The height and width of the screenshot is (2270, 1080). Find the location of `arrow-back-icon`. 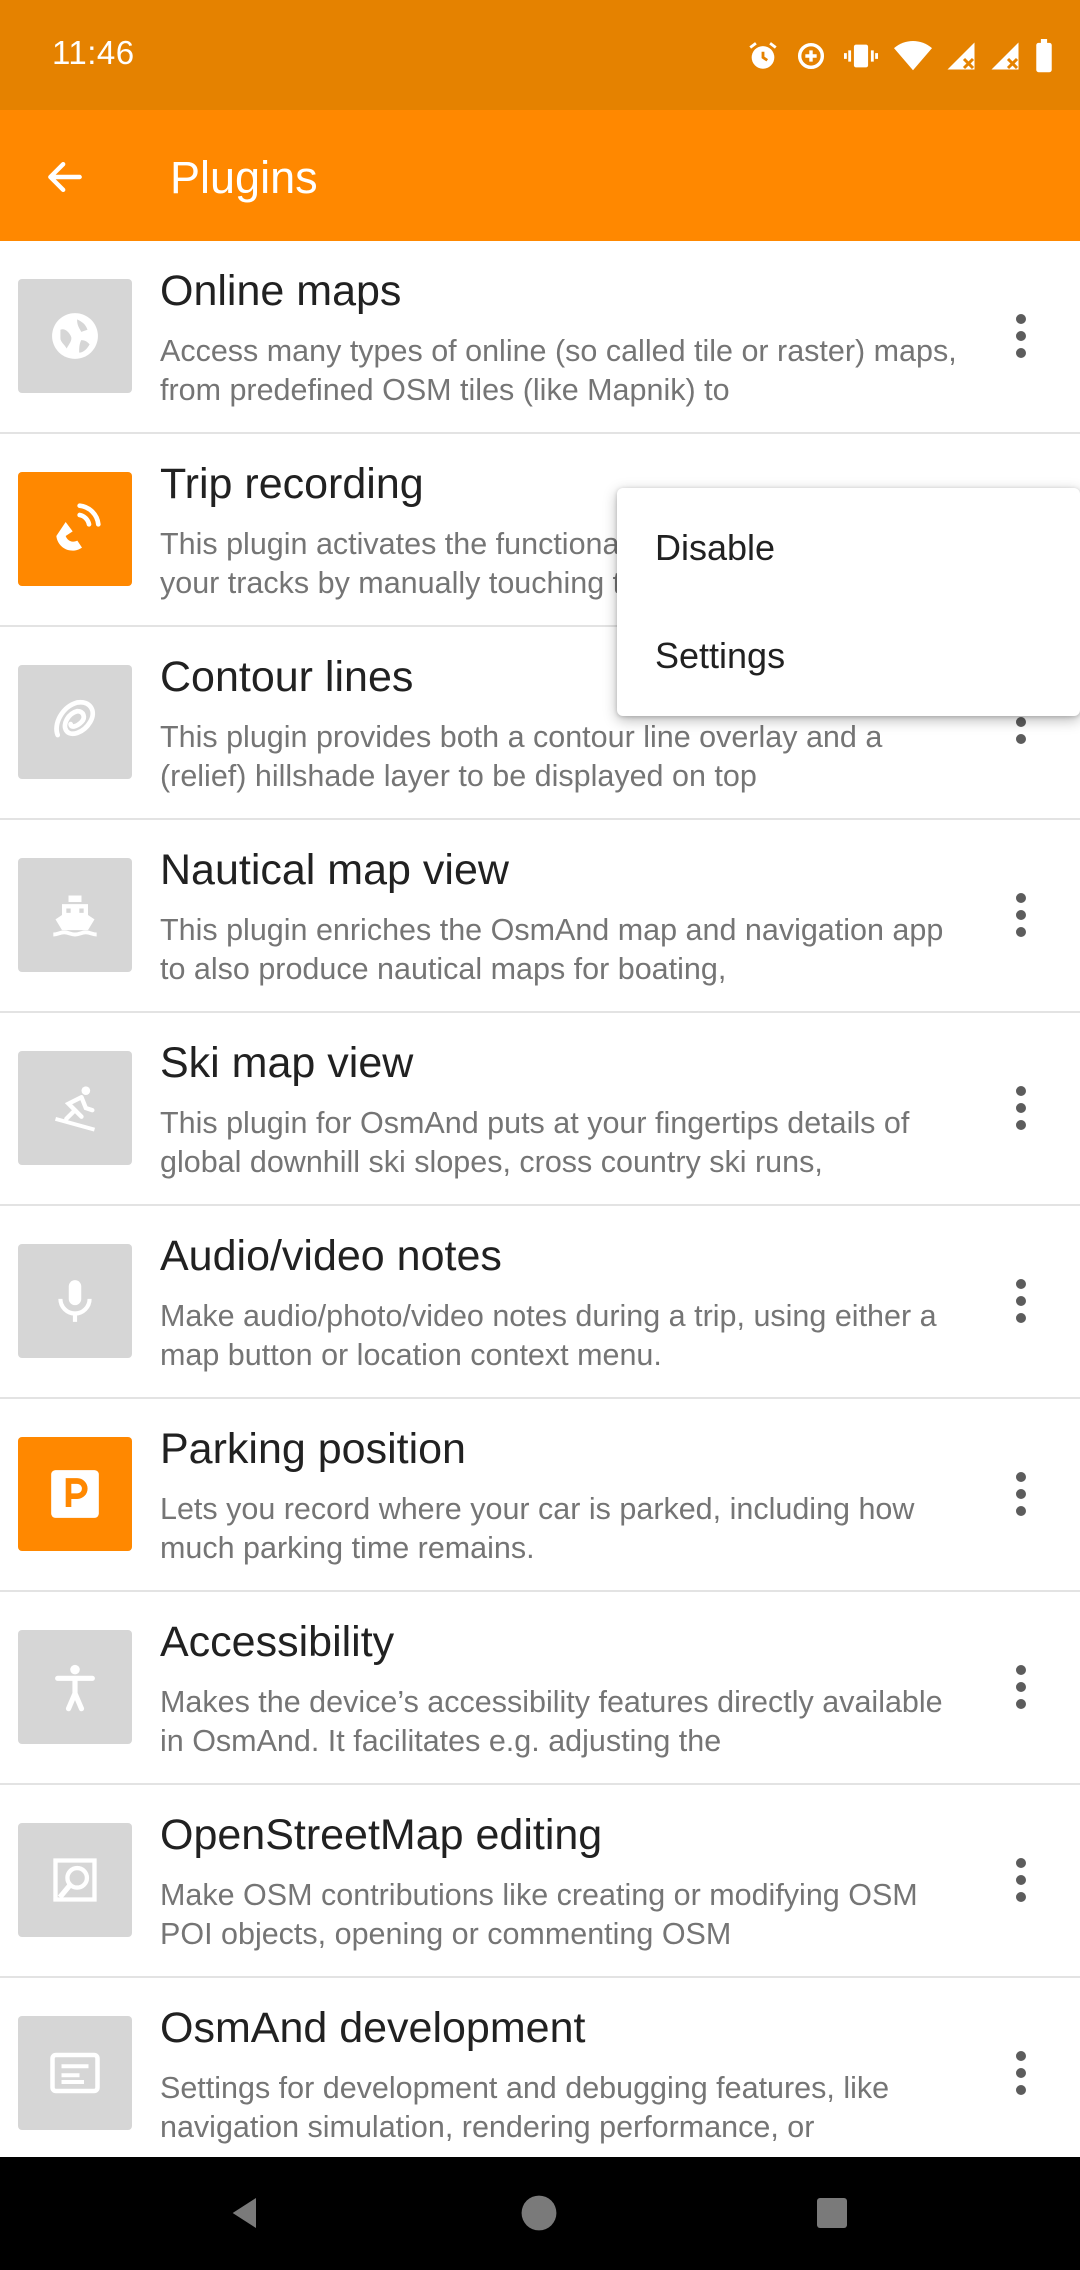

arrow-back-icon is located at coordinates (65, 177).